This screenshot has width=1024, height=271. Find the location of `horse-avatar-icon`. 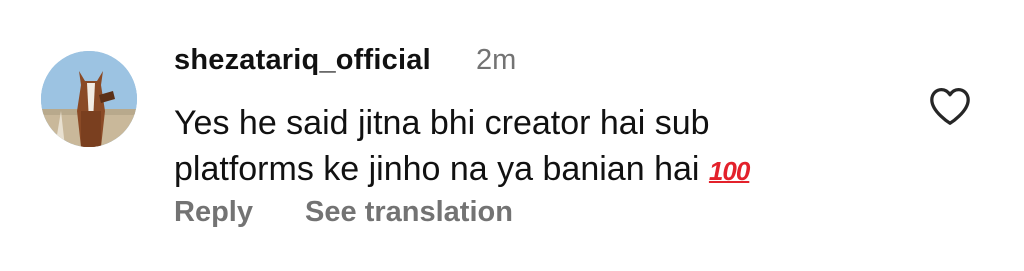

horse-avatar-icon is located at coordinates (89, 99).